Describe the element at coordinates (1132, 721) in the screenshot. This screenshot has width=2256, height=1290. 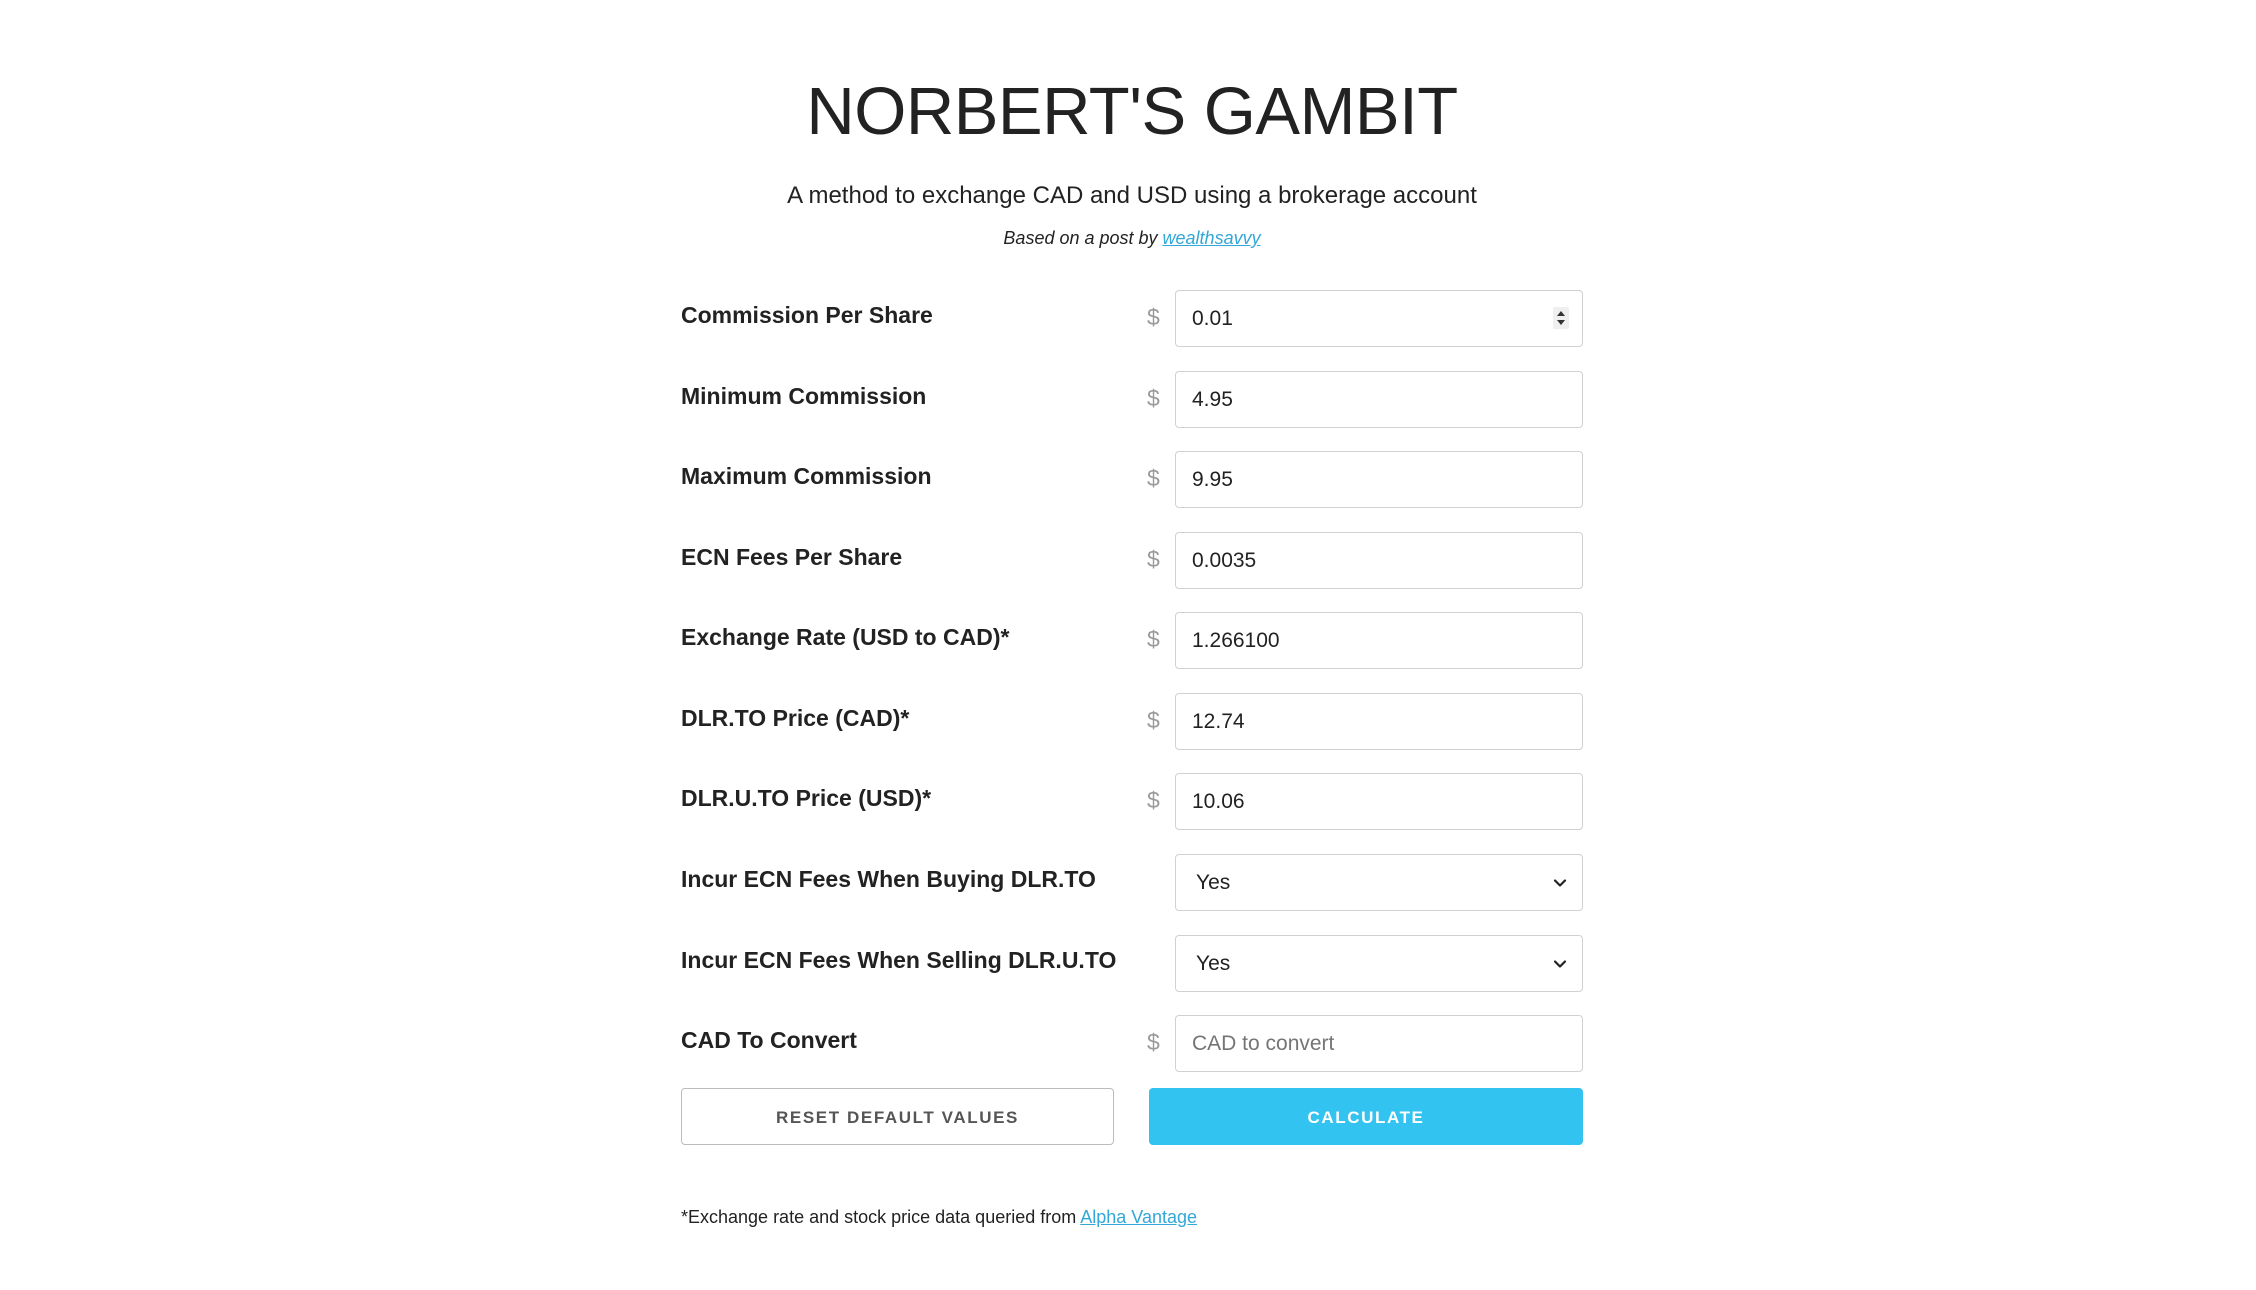
I see `dlr-to-price-row: DLR.TO Price (CAD)* $` at that location.